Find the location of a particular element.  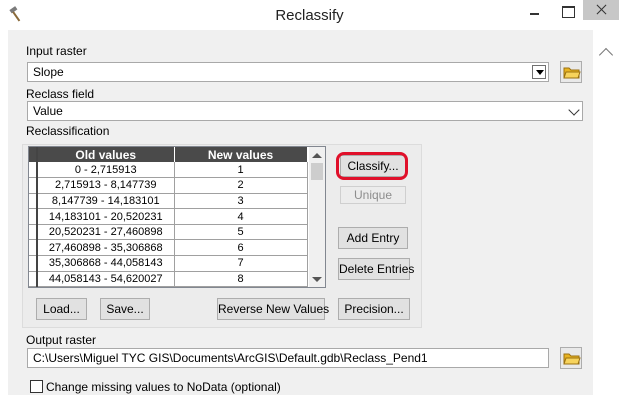

old-value-cell: 2,715913 - 8,147739 is located at coordinates (106, 185).